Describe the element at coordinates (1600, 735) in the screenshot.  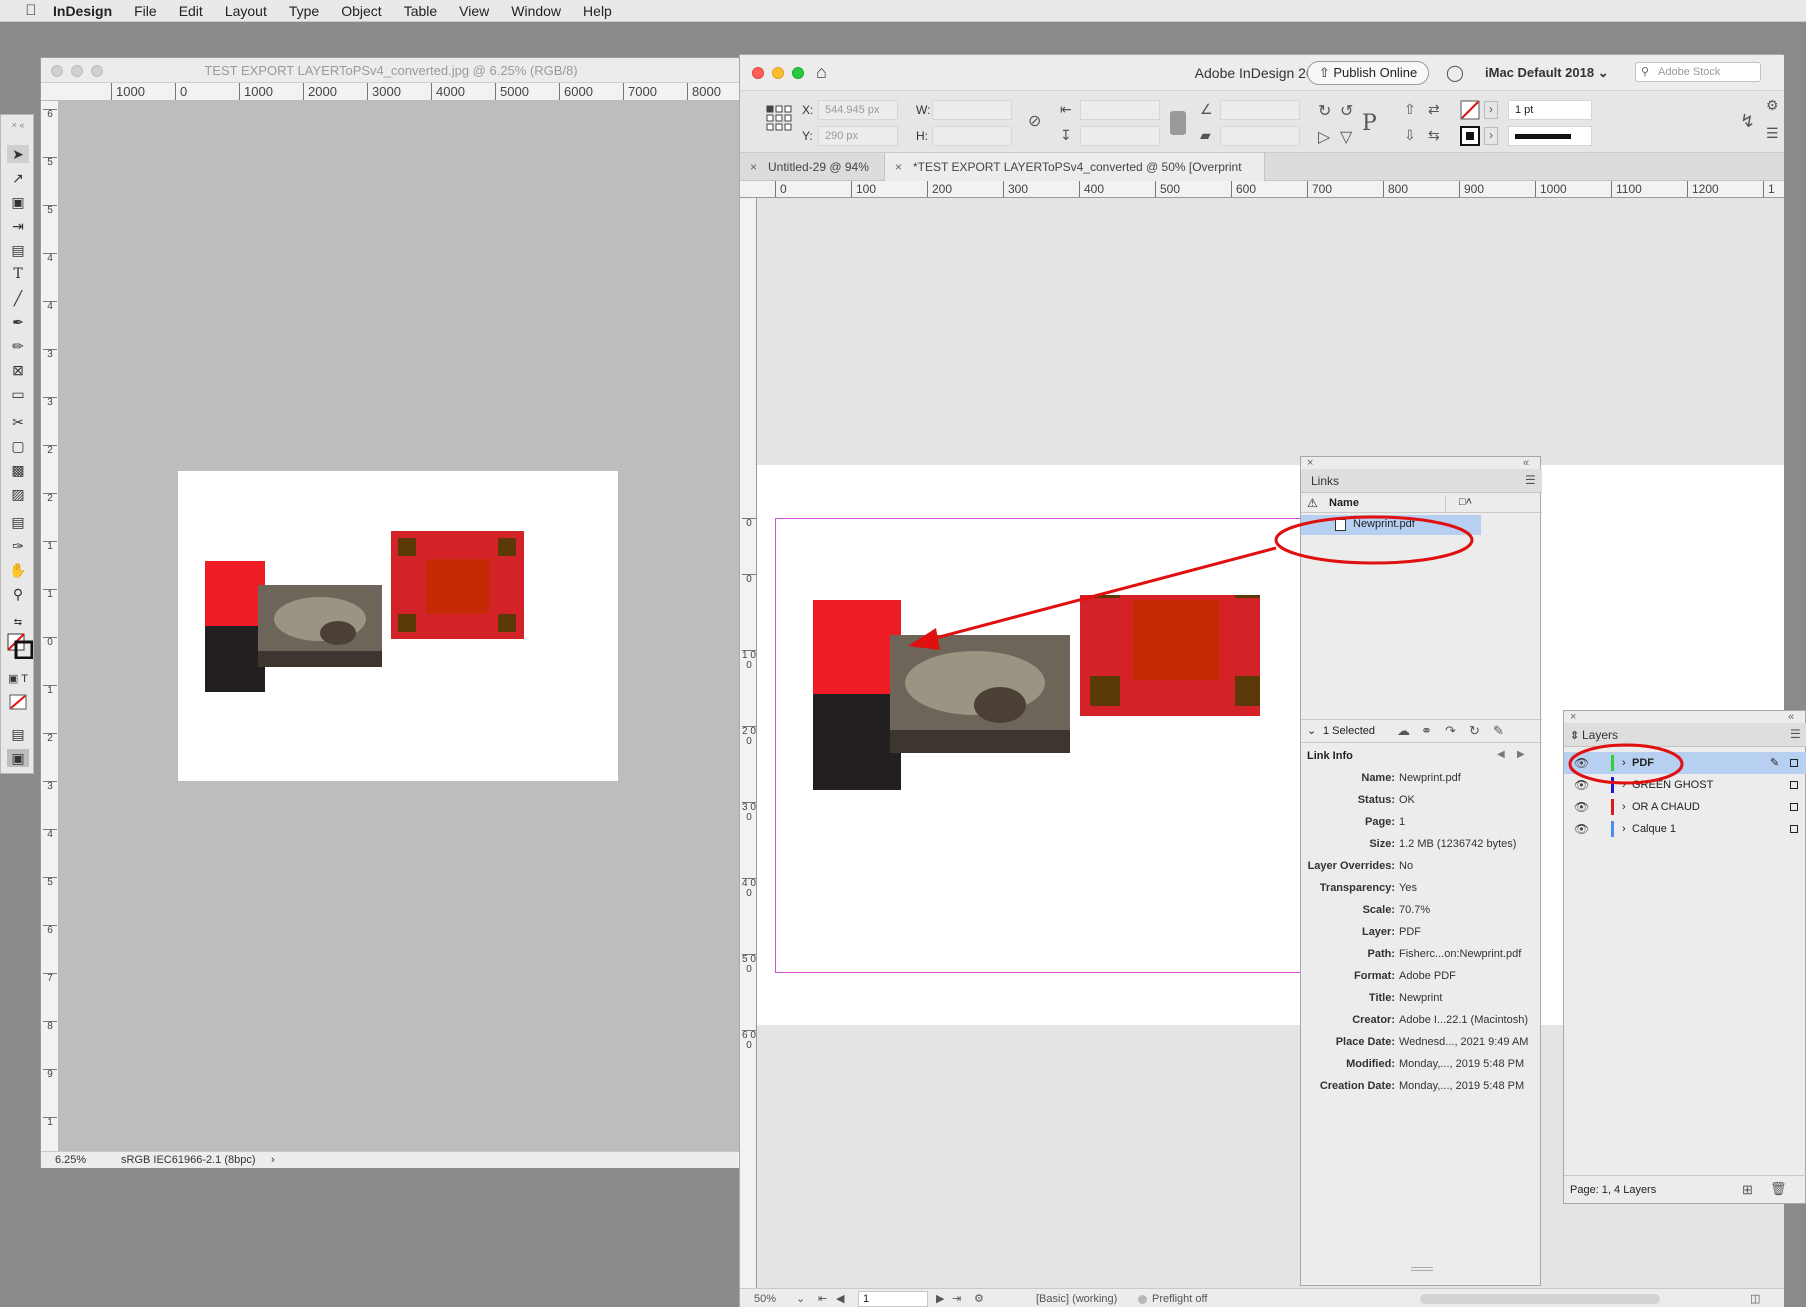
I see `layers-tab: Layers` at that location.